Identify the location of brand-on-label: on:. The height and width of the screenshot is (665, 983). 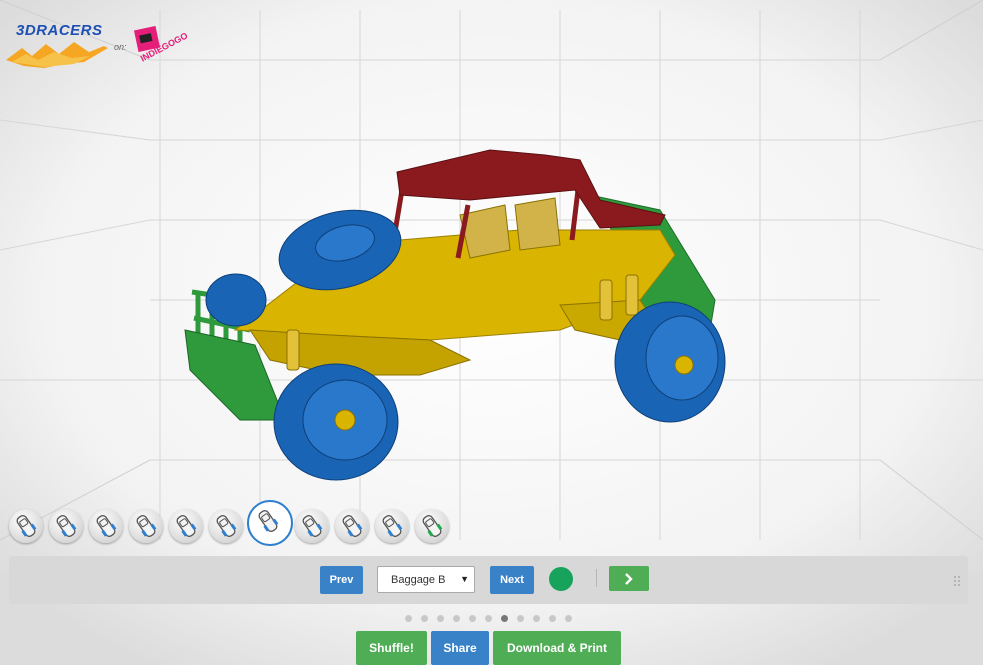
(120, 47).